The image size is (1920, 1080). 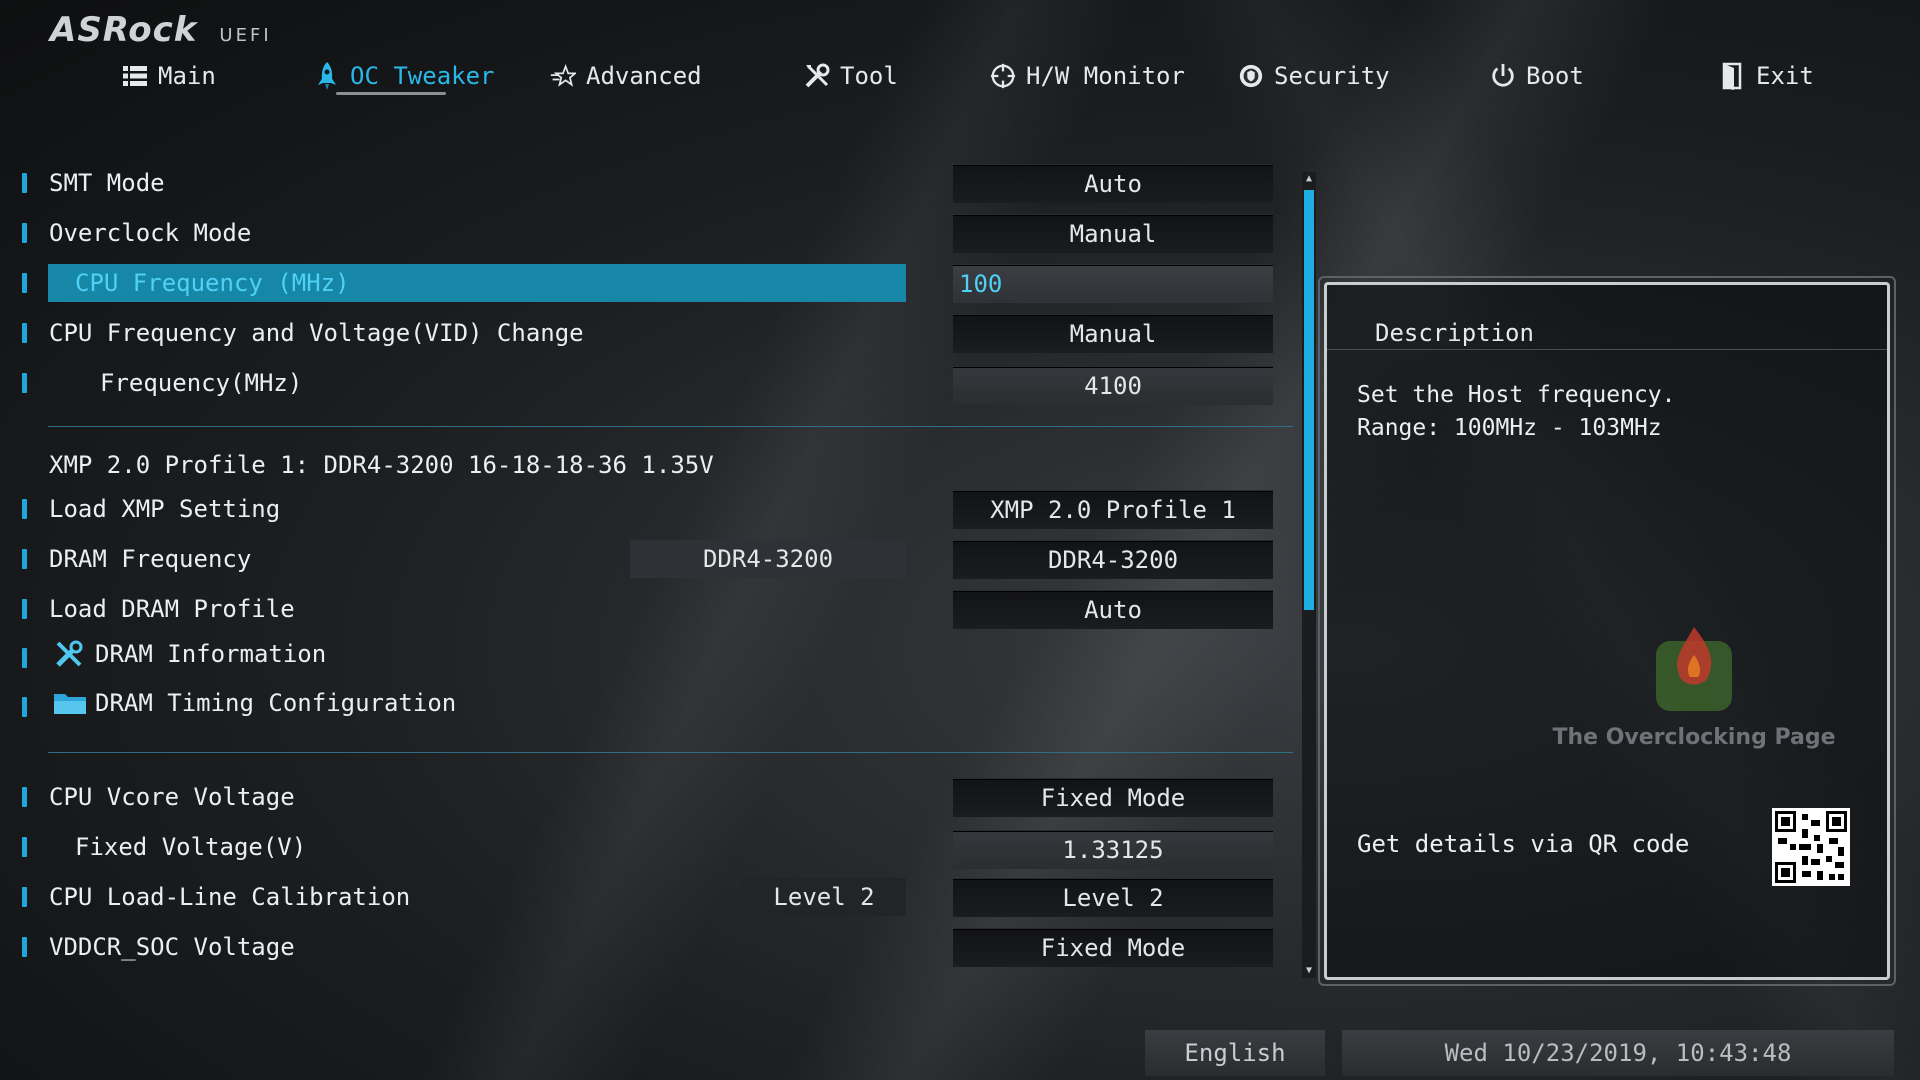 What do you see at coordinates (230, 897) in the screenshot?
I see `setting-label: CPU Load-Line Calibration` at bounding box center [230, 897].